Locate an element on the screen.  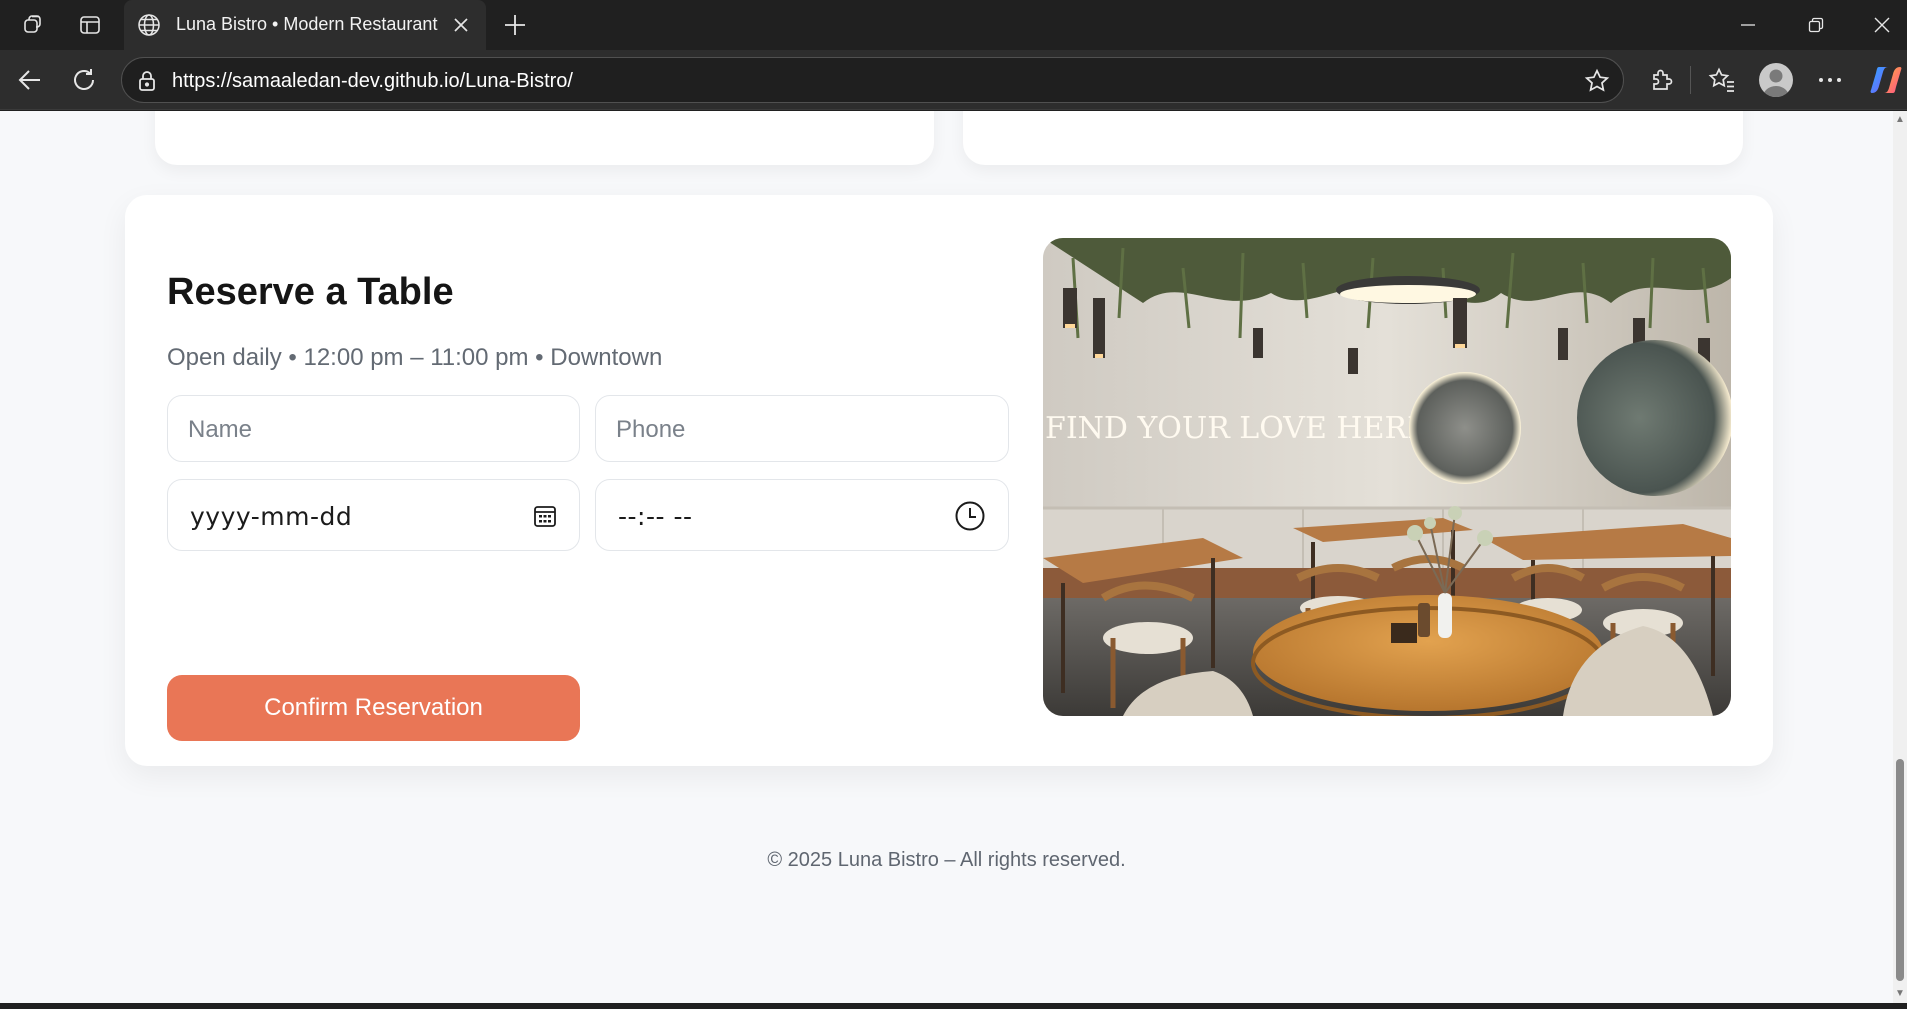
tab-strip: Luna Bistro • Modern Restaurant is located at coordinates (953, 25).